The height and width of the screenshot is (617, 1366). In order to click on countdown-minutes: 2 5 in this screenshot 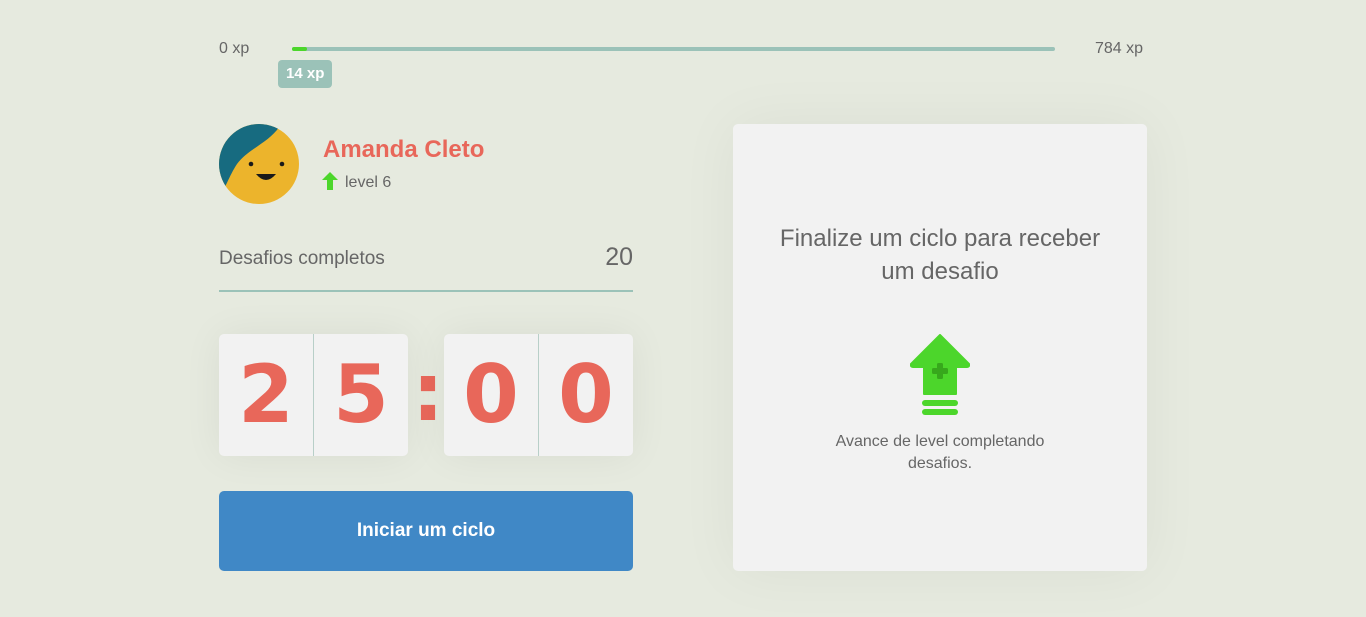, I will do `click(313, 395)`.